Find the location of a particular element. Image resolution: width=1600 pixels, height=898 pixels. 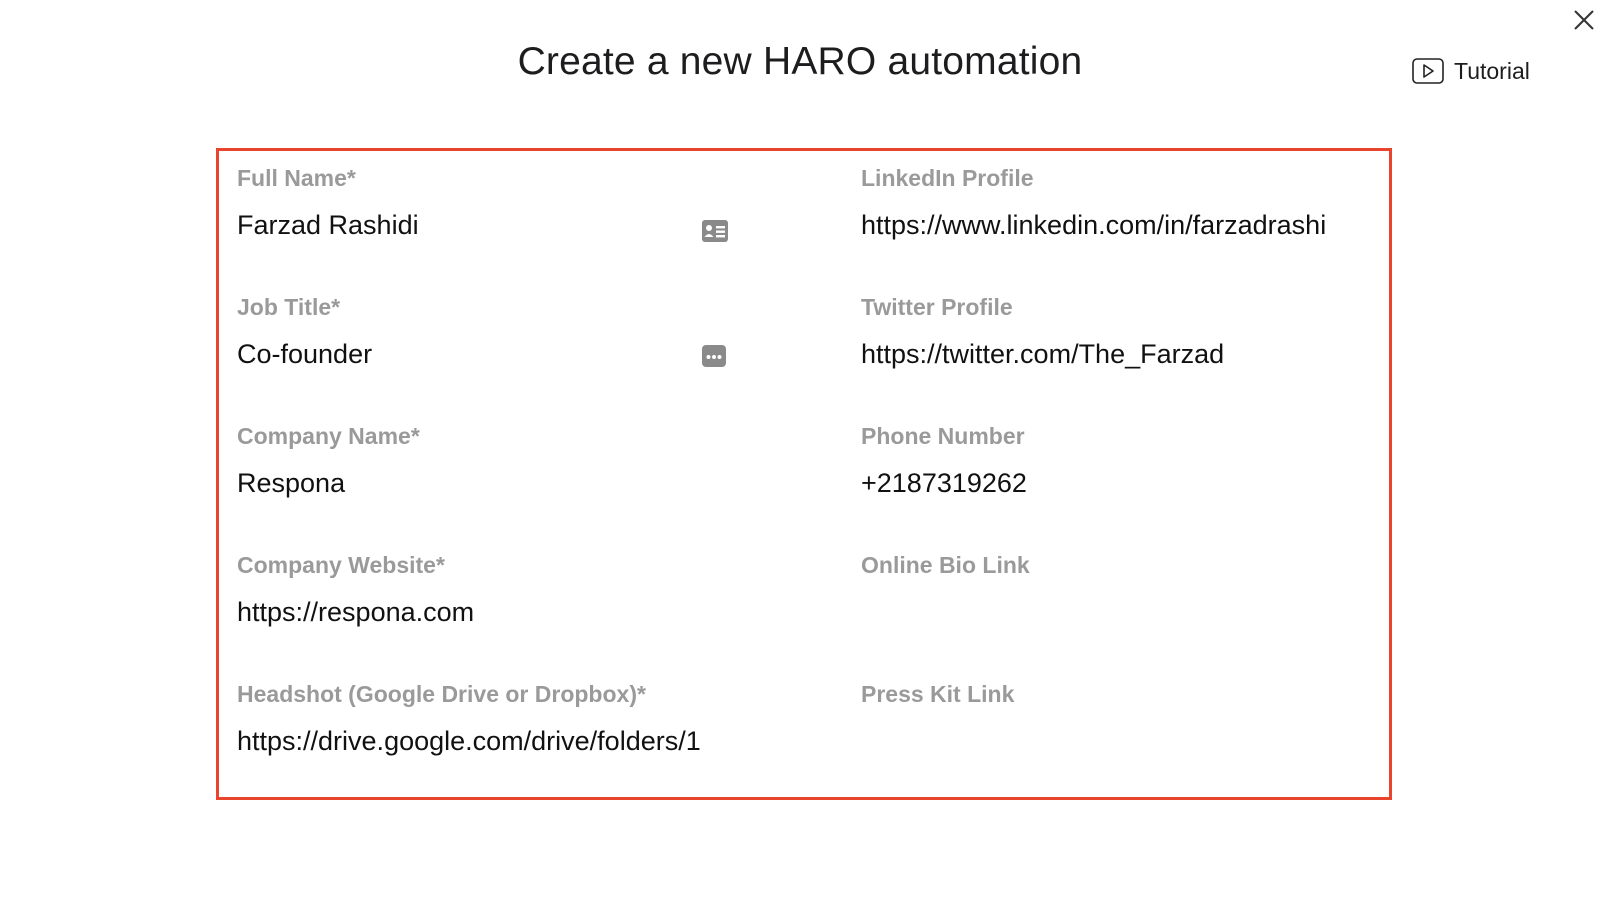

headshot-field: Headshot (Google Drive or Dropbox)* is located at coordinates (517, 719).